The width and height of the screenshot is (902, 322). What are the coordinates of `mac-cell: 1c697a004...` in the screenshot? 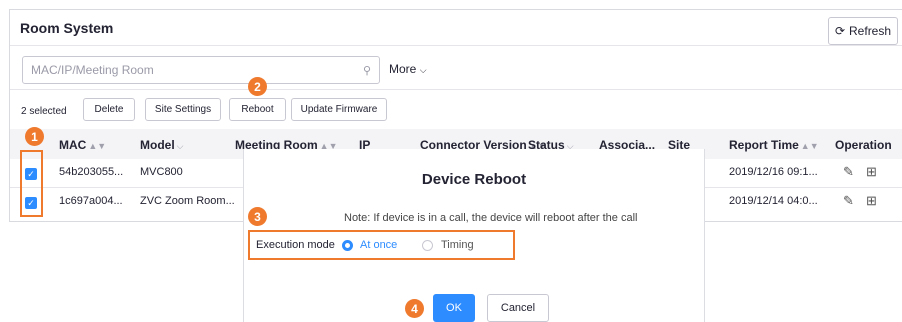 It's located at (91, 201).